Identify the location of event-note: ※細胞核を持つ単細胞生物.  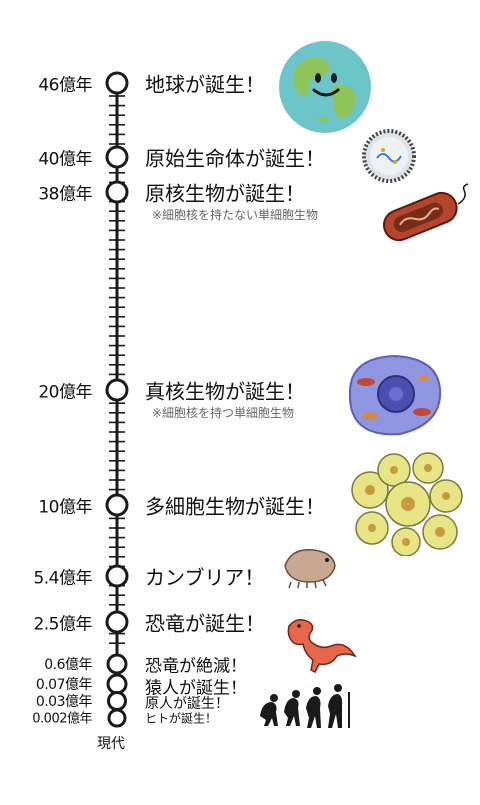
(223, 413).